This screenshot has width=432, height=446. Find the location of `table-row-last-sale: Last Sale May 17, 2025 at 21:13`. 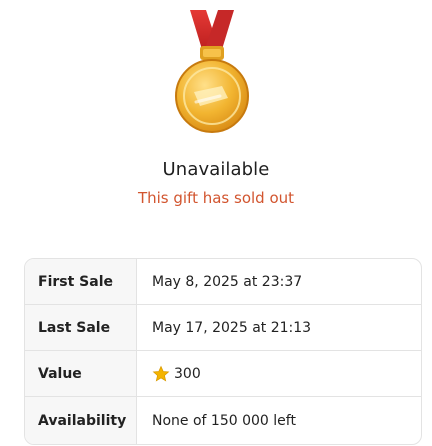

table-row-last-sale: Last Sale May 17, 2025 at 21:13 is located at coordinates (223, 328).